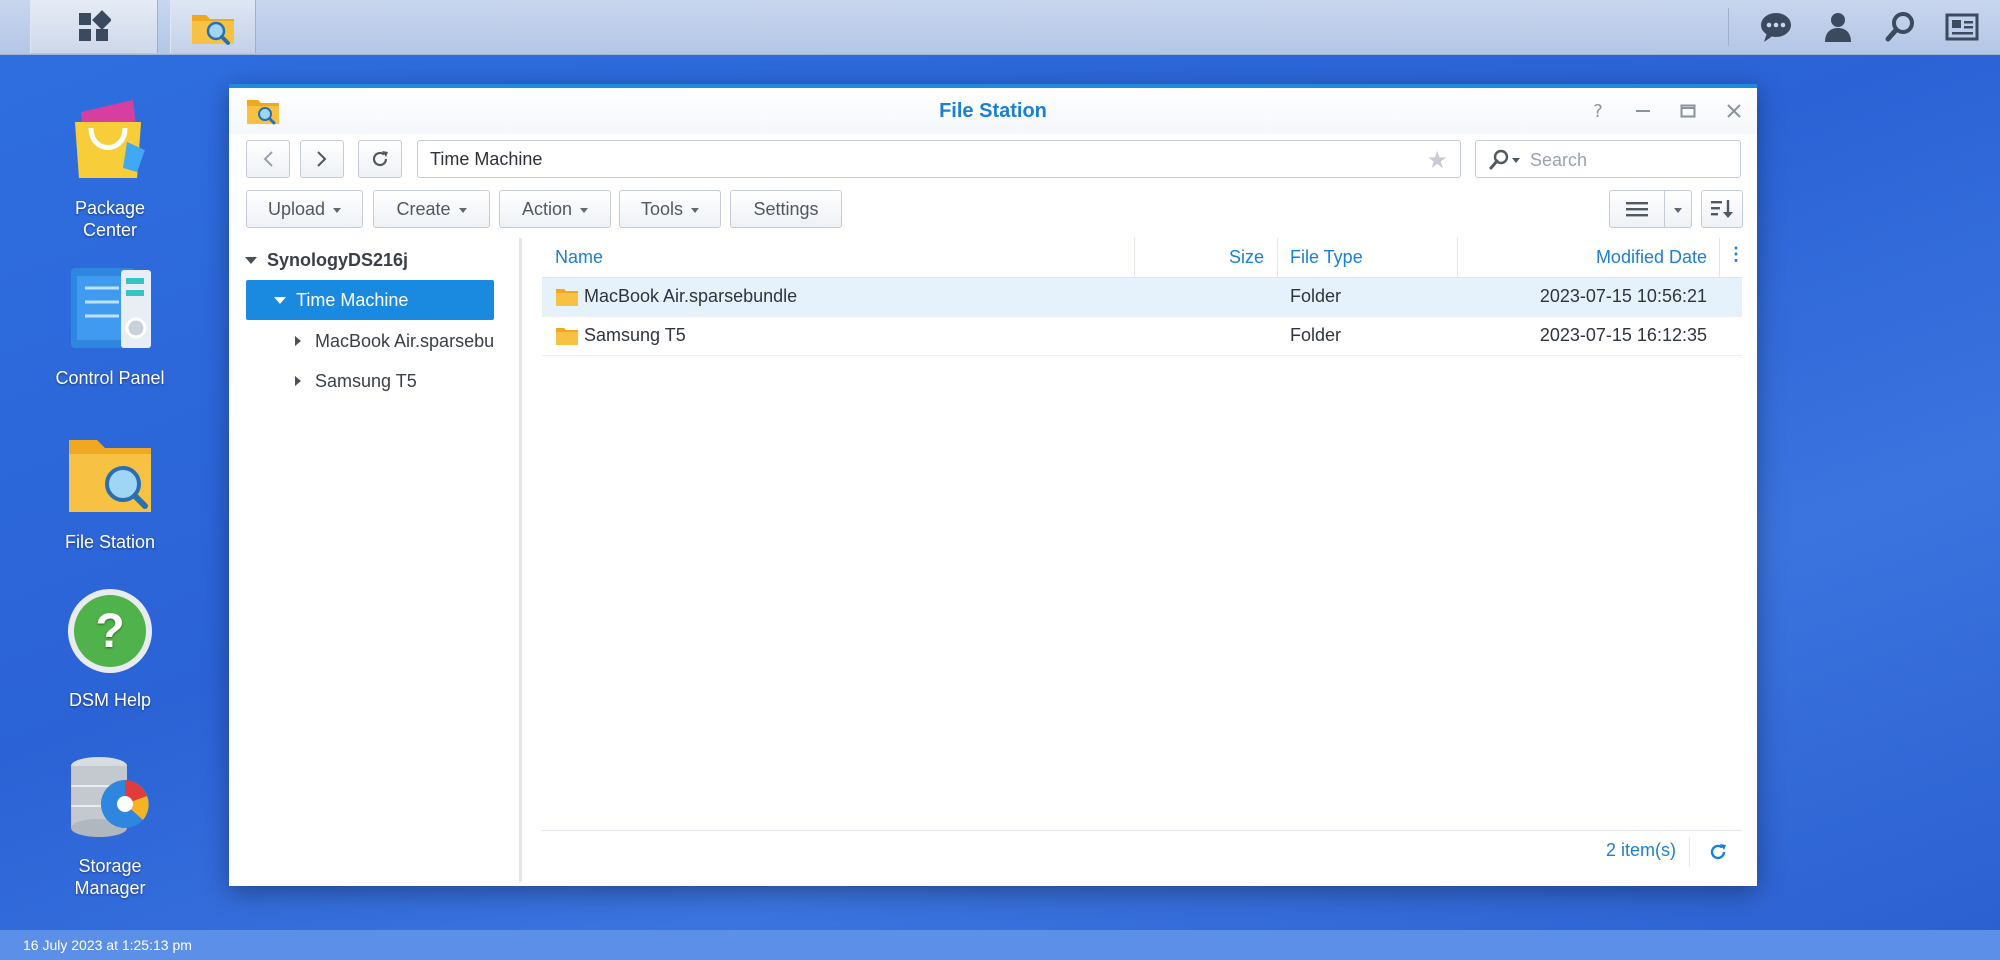 The width and height of the screenshot is (2000, 960). Describe the element at coordinates (1000, 945) in the screenshot. I see `clock-bar: 16 July 2023 at 1:25:13 pm` at that location.